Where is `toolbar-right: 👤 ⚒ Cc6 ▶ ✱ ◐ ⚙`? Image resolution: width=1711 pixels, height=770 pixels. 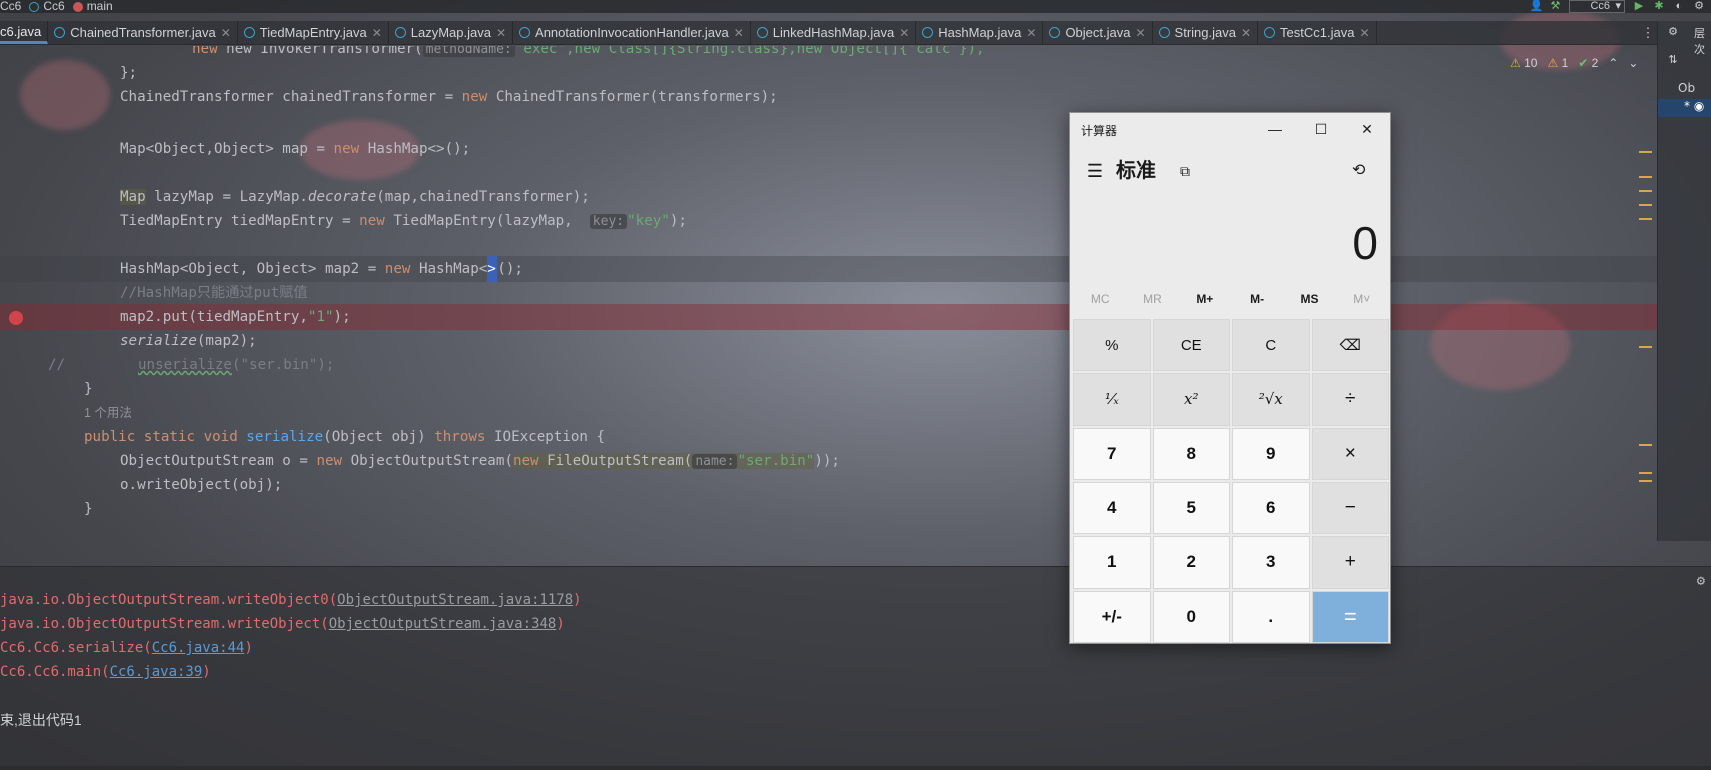 toolbar-right: 👤 ⚒ Cc6 ▶ ✱ ◐ ⚙ is located at coordinates (1620, 6).